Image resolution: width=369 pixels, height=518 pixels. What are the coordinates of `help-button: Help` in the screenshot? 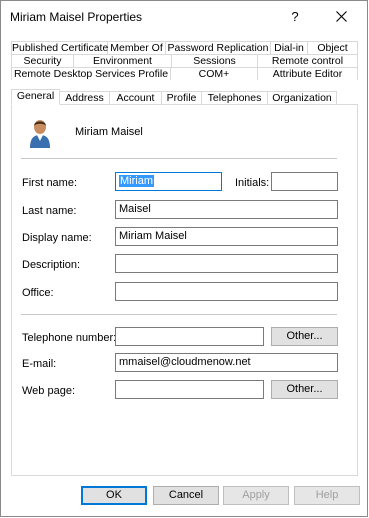 It's located at (327, 495).